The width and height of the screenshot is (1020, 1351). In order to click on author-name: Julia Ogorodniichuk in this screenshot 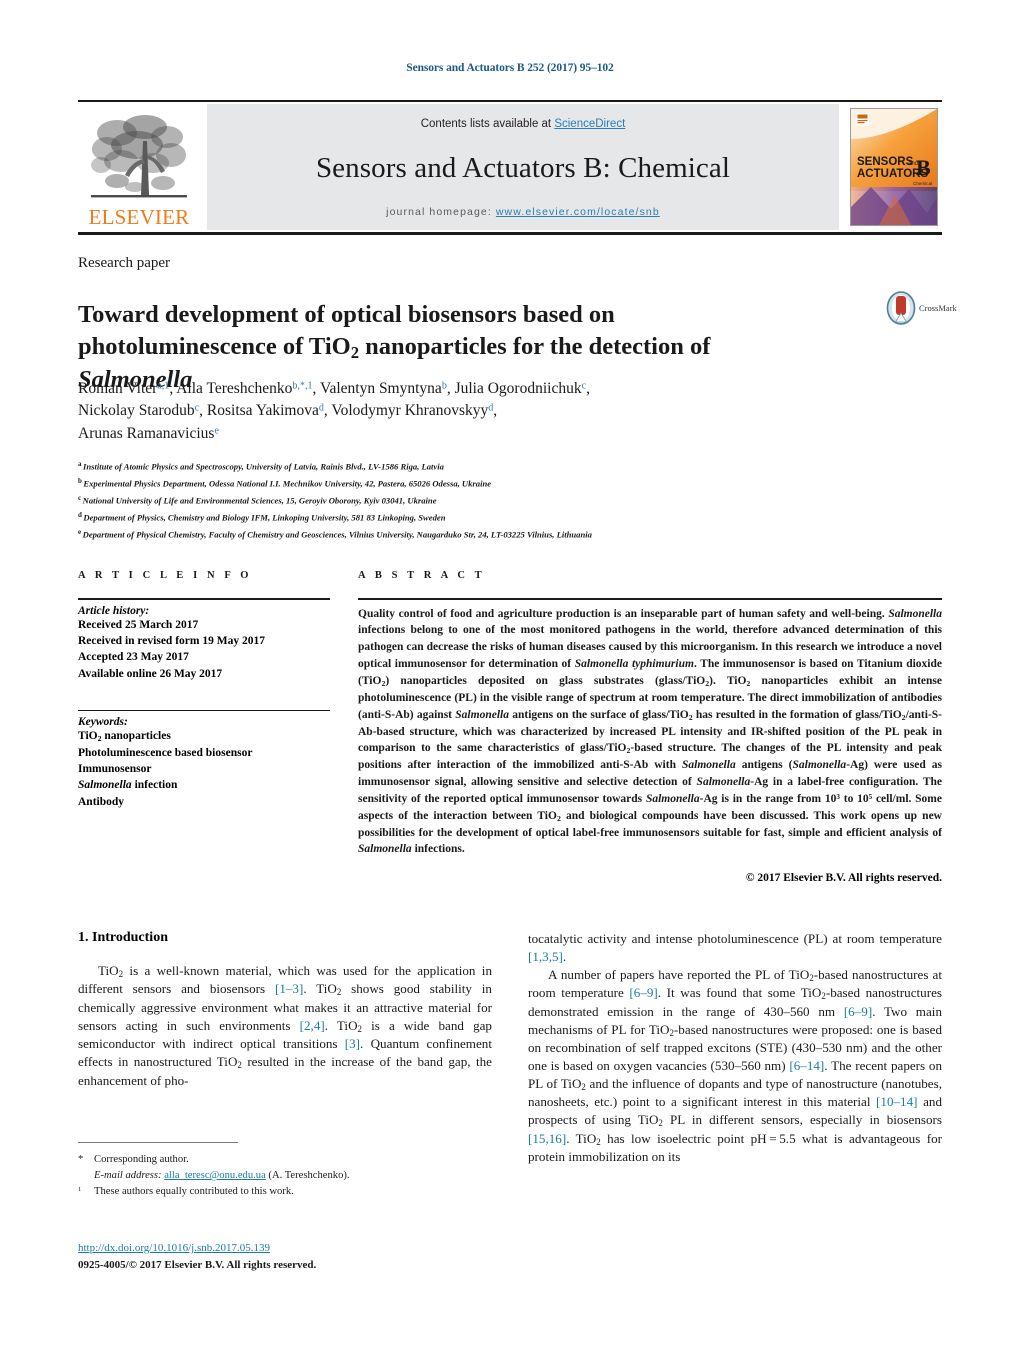, I will do `click(518, 388)`.